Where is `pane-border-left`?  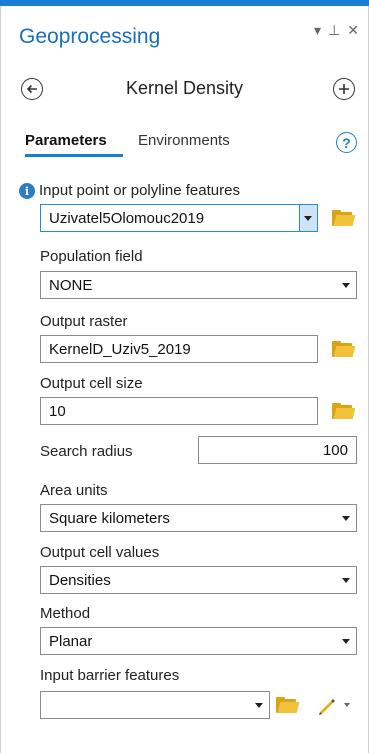
pane-border-left is located at coordinates (0, 379).